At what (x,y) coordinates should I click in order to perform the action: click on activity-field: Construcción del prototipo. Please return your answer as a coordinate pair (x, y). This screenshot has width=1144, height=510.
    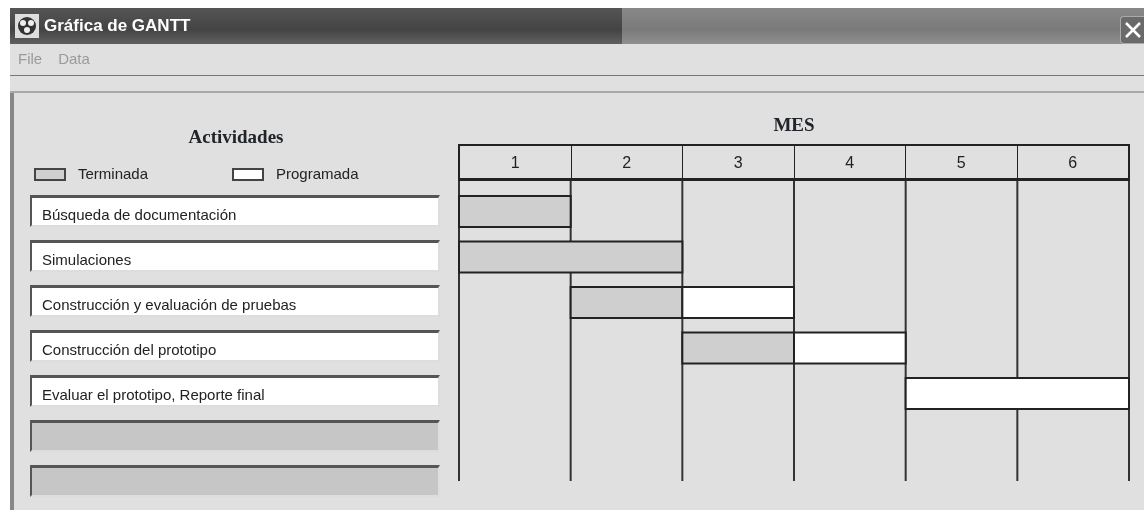
    Looking at the image, I should click on (235, 346).